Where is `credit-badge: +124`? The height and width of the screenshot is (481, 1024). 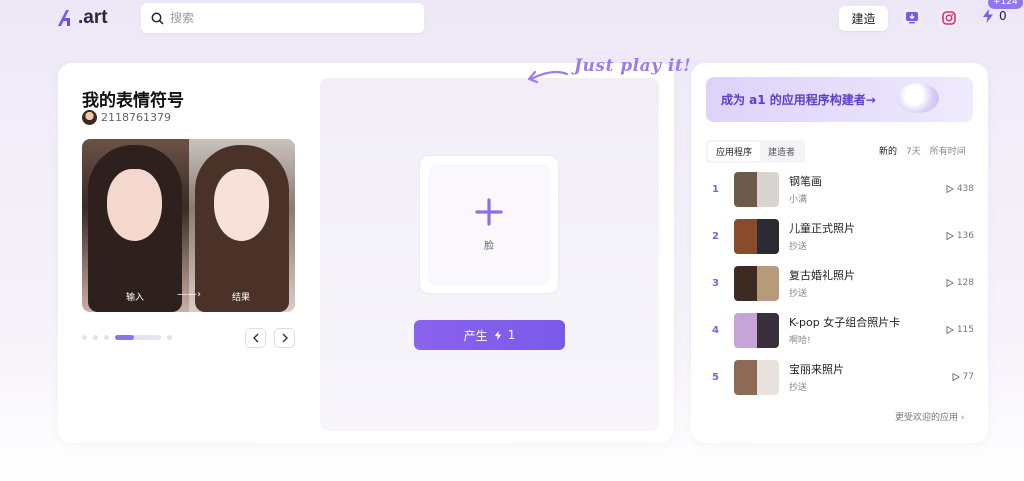 credit-badge: +124 is located at coordinates (1005, 4).